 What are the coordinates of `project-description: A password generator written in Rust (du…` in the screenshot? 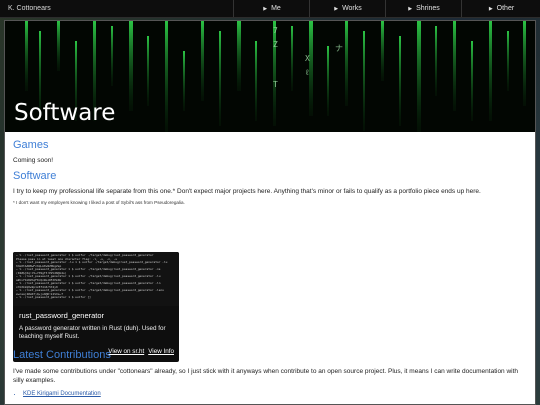 It's located at (92, 332).